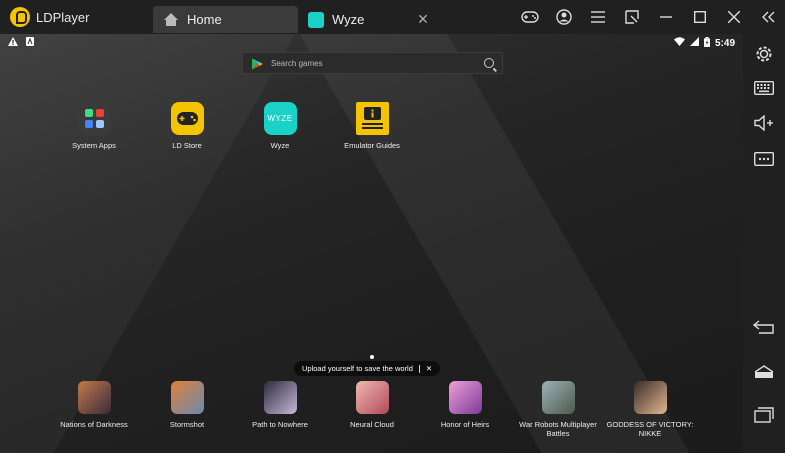 This screenshot has height=453, width=785. I want to click on screen-record-icon, so click(632, 17).